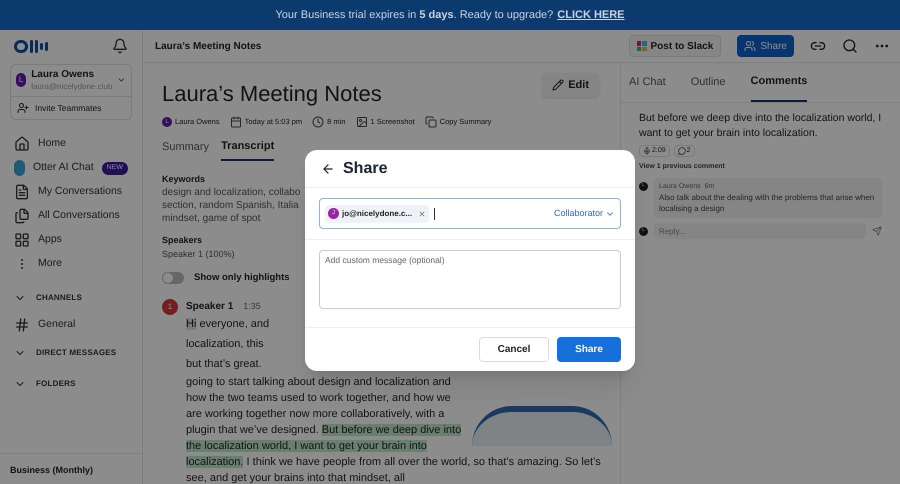  I want to click on panel-tab: Comments, so click(779, 82).